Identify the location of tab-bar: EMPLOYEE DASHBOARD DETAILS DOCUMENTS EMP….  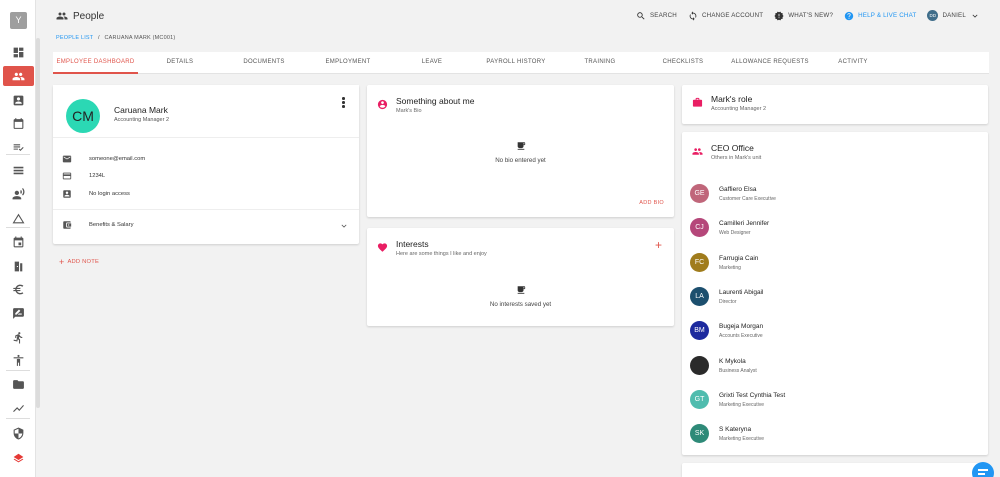
(521, 63).